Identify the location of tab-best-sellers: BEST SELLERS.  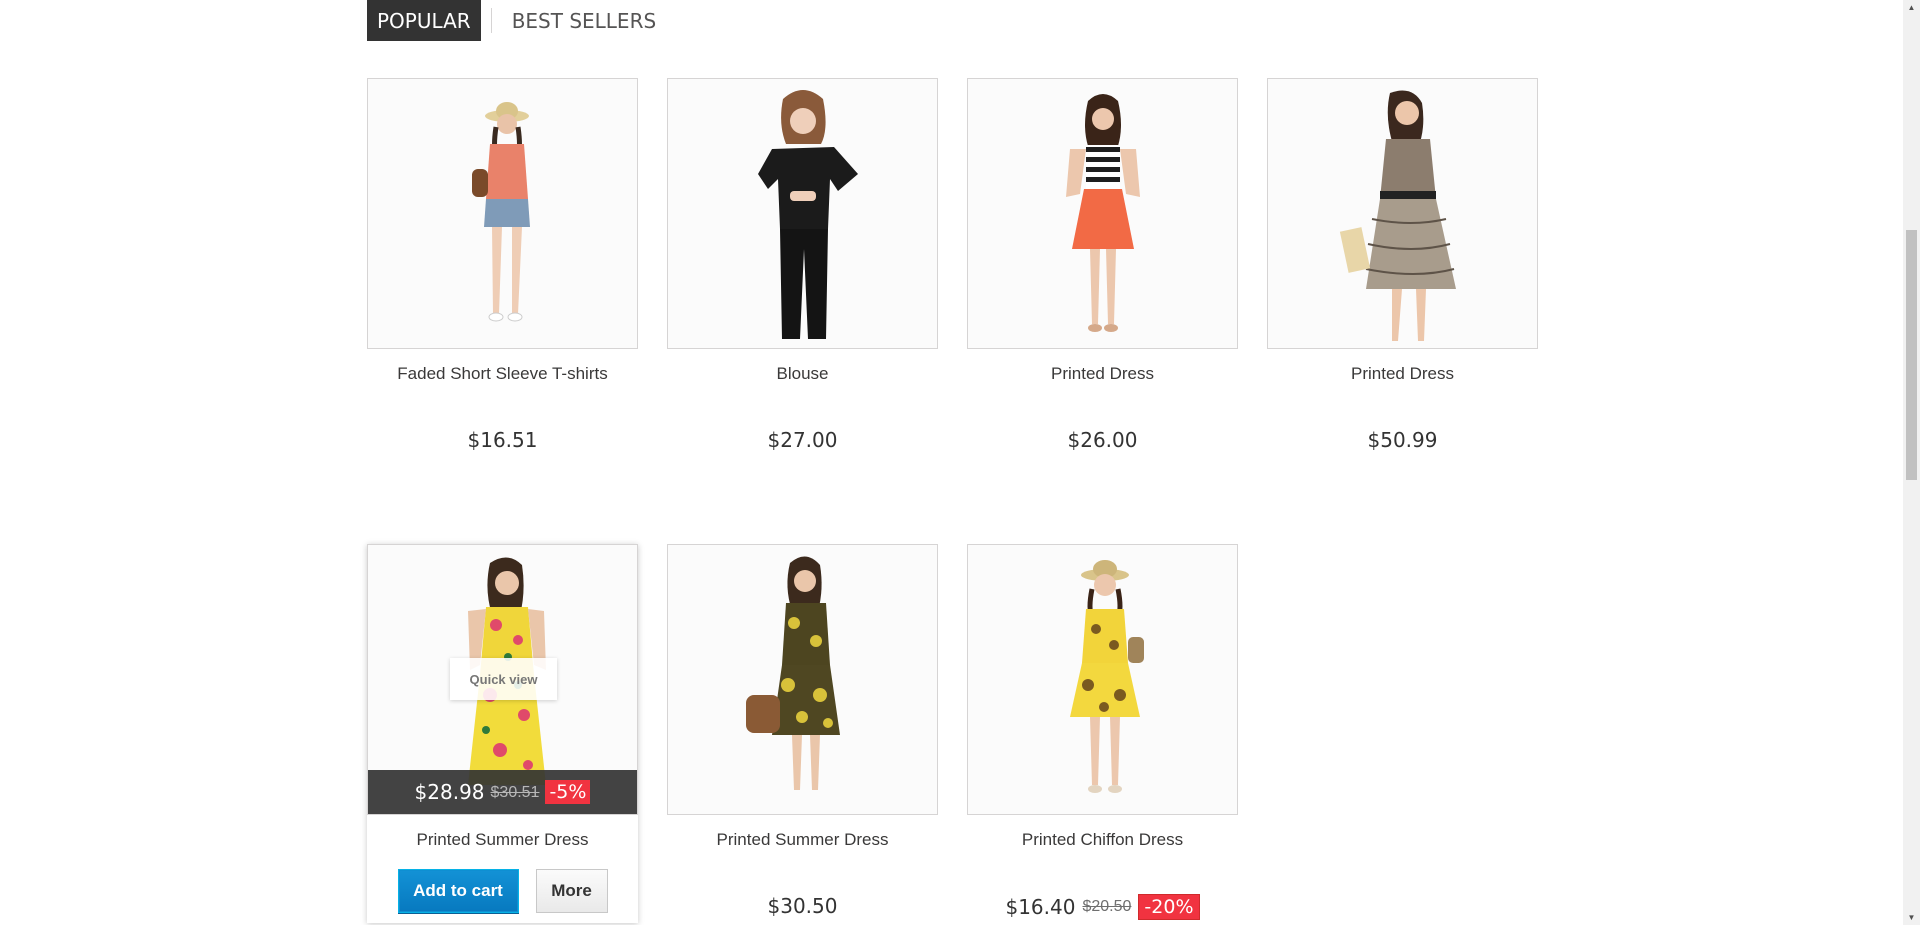
(584, 20).